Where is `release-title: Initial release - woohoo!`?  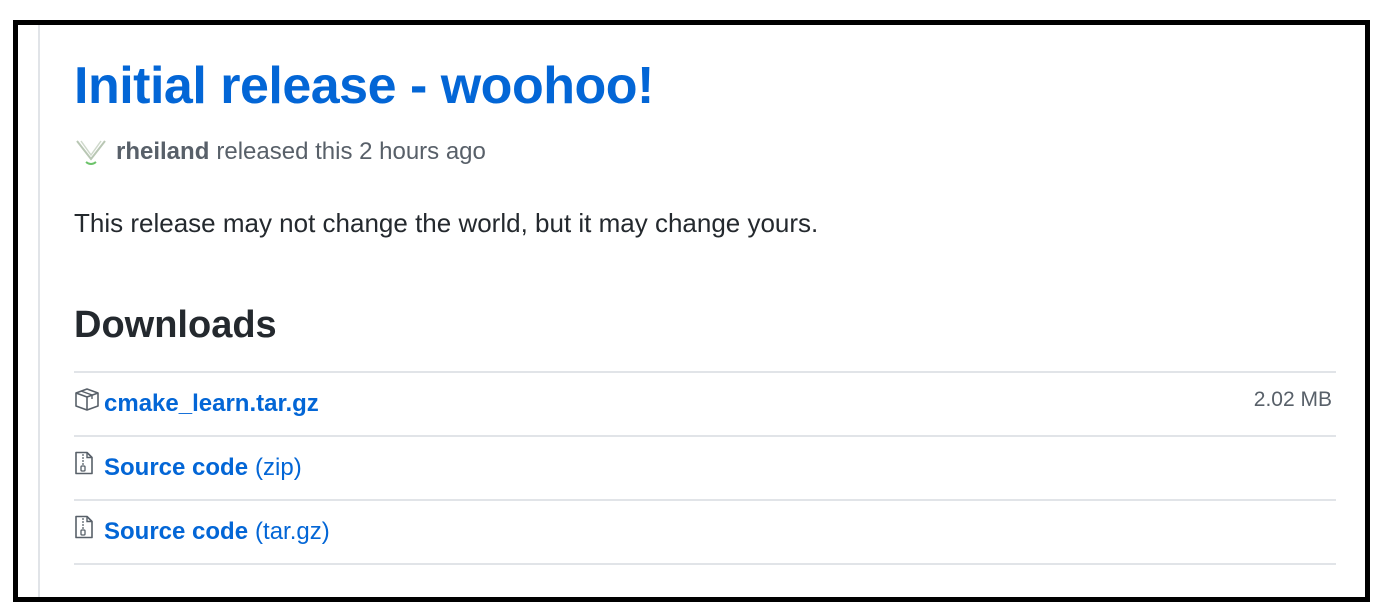
release-title: Initial release - woohoo! is located at coordinates (364, 86).